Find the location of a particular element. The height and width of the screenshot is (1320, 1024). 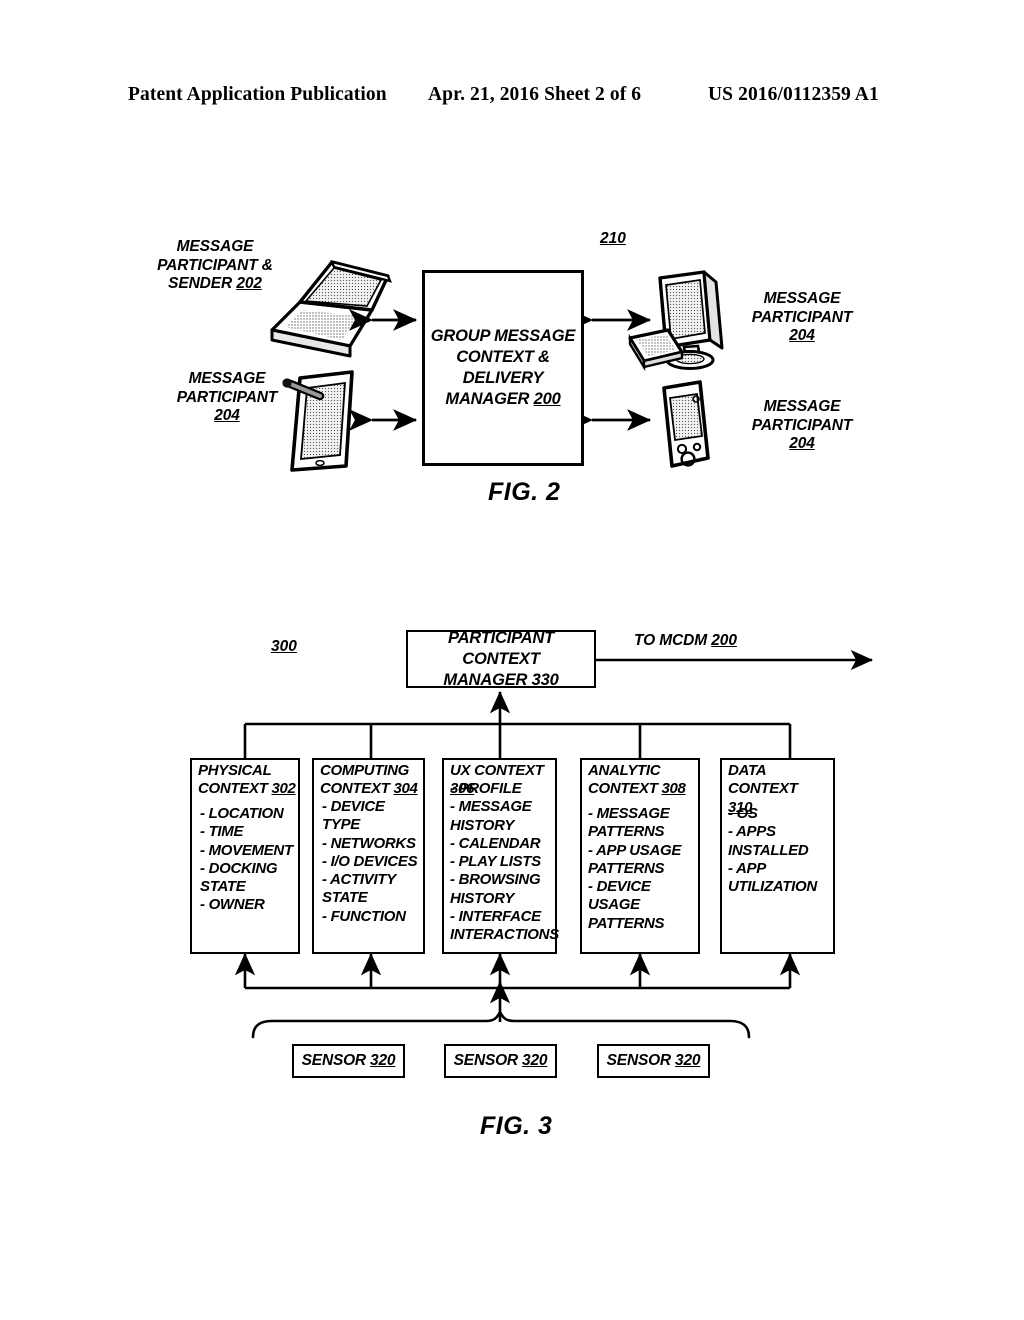

label-message-participant-204-left: MESSAGE PARTICIPANT 204 is located at coordinates (227, 397).